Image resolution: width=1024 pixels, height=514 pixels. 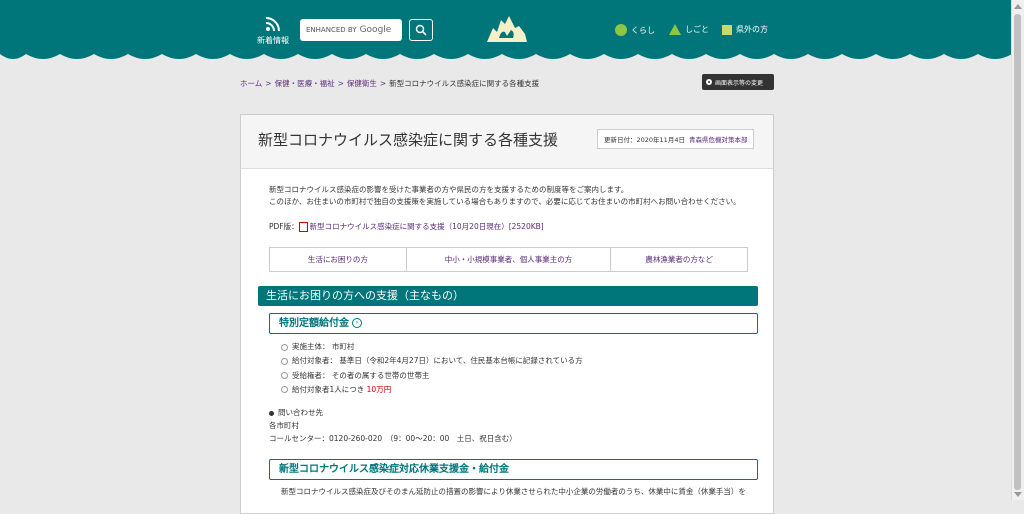 I want to click on arrow-right-circle-icon: ›, so click(x=357, y=323).